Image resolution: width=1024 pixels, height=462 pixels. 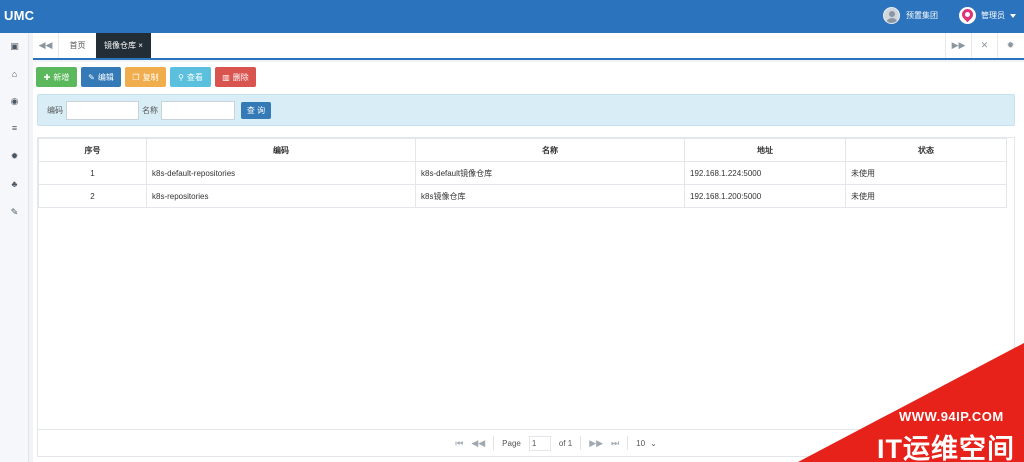 I want to click on col-header-address: 地址, so click(x=765, y=150).